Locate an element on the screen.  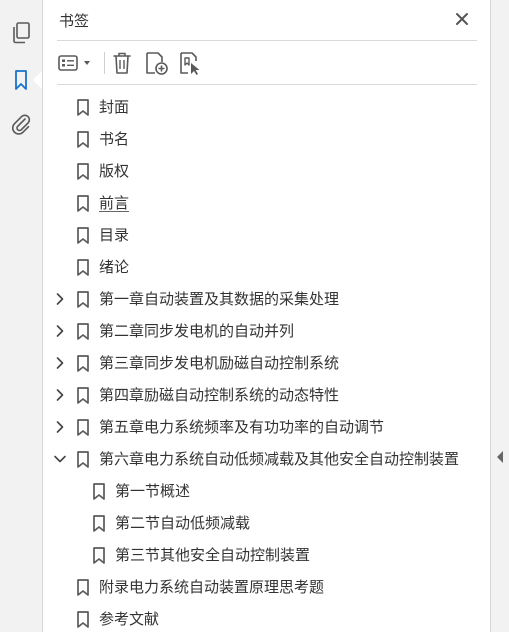
bookmark-label: 参考文献 is located at coordinates (129, 619).